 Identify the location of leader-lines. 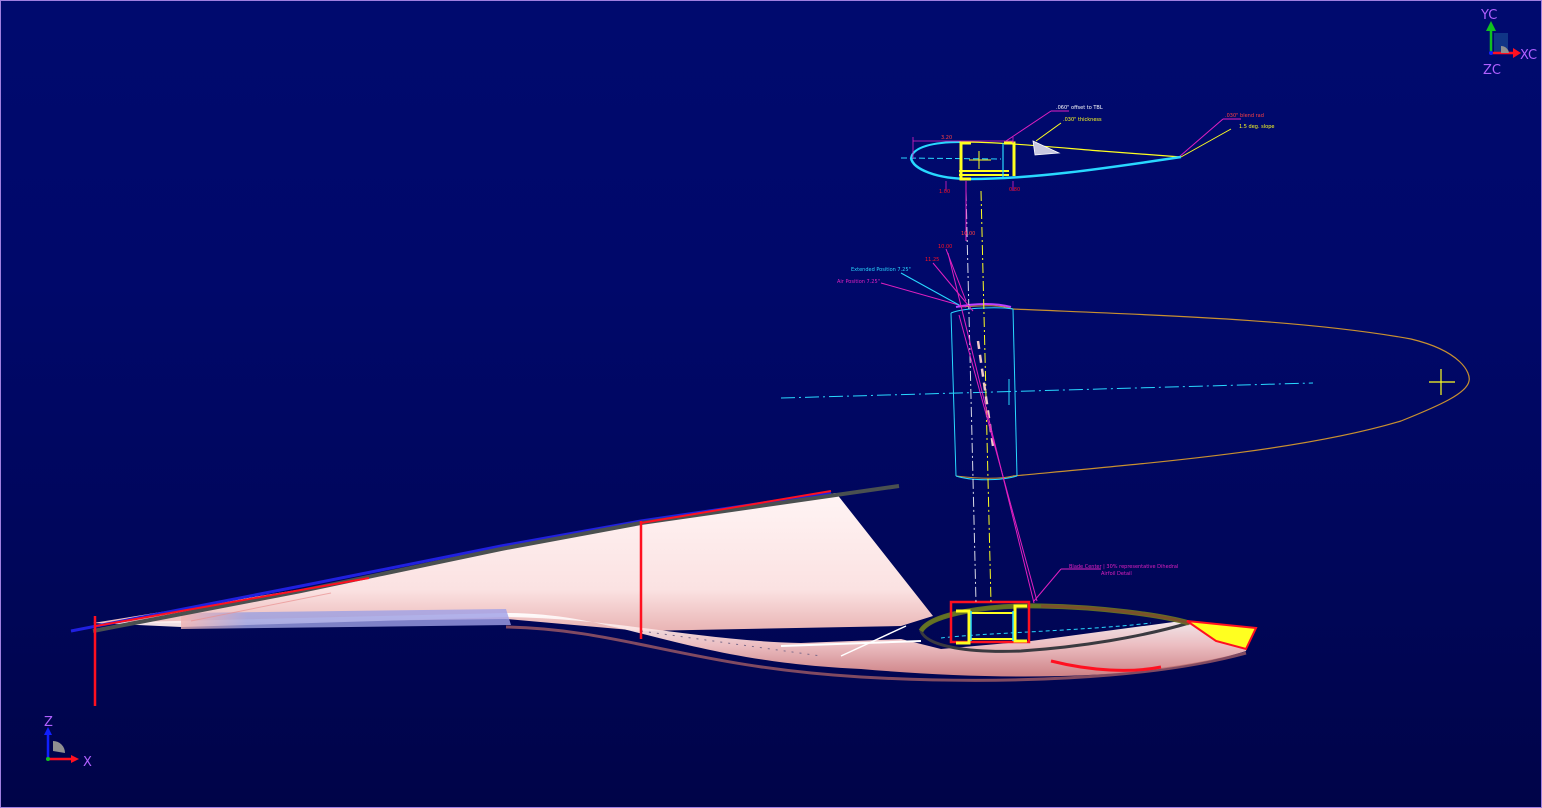
(1060, 357).